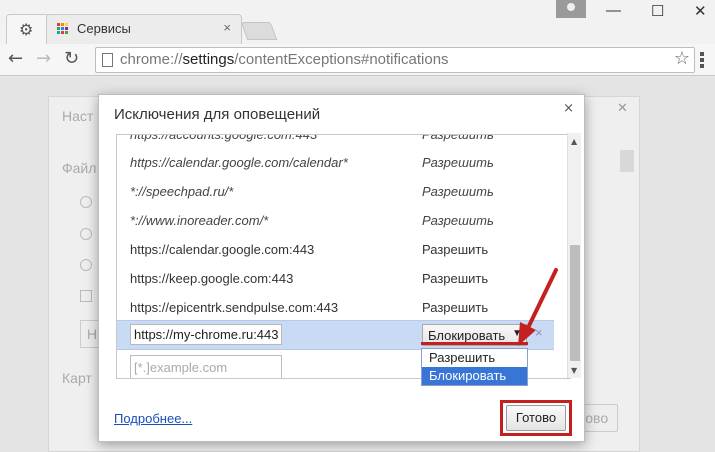 This screenshot has width=715, height=452. I want to click on gear-icon: ⚙, so click(26, 29).